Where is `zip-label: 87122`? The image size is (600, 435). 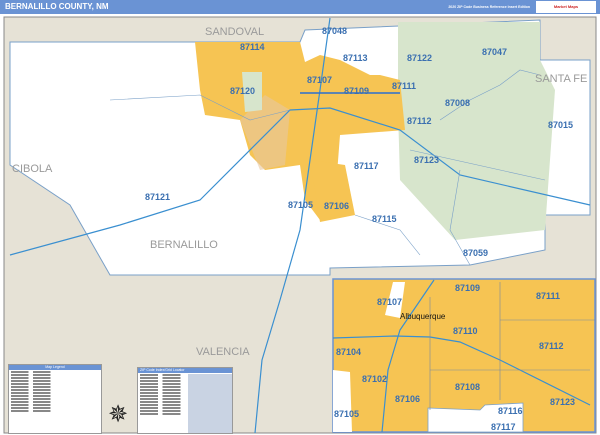 zip-label: 87122 is located at coordinates (419, 58).